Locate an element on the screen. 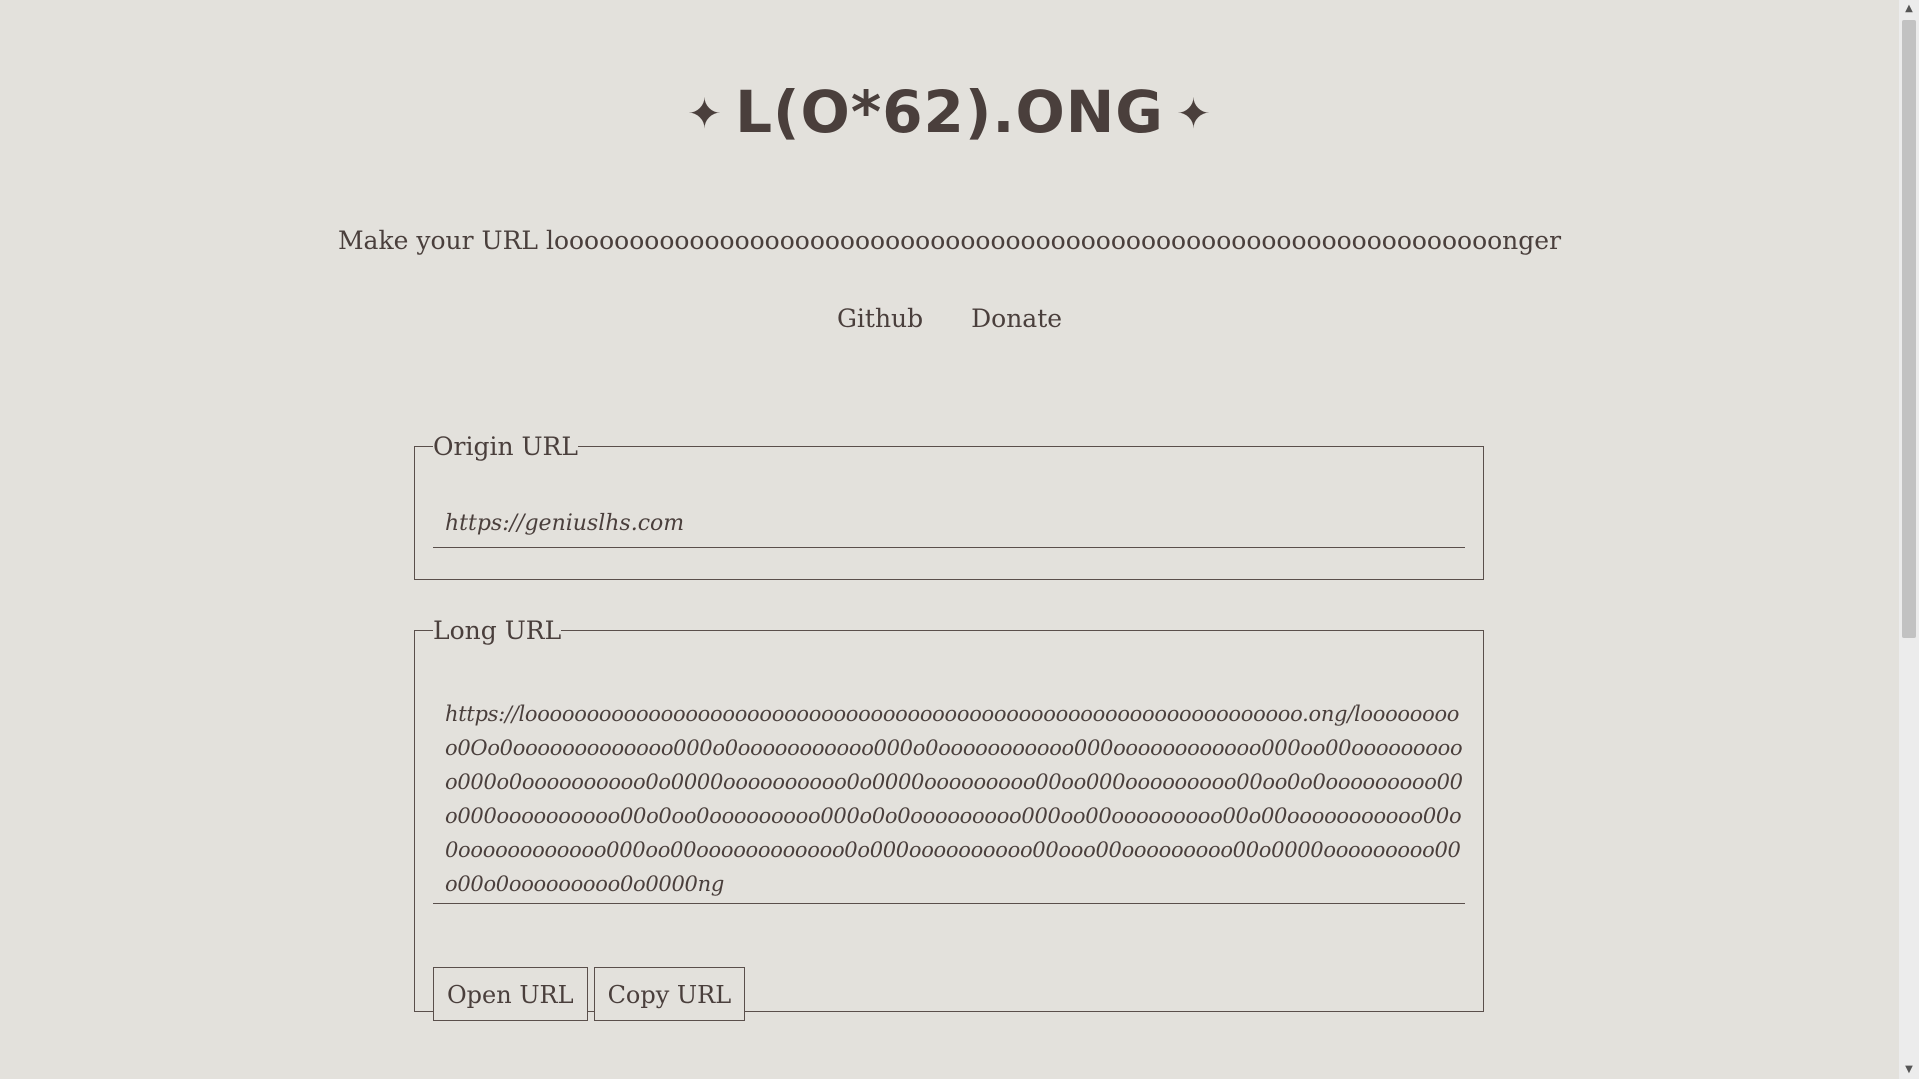 The width and height of the screenshot is (1919, 1079). open-url-button: Open URL is located at coordinates (510, 994).